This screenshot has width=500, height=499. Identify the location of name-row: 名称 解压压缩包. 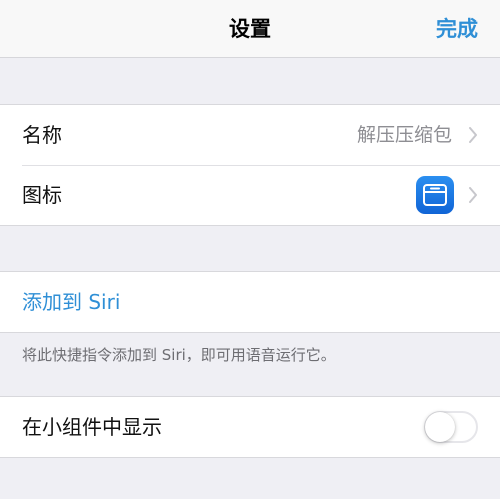
(250, 135).